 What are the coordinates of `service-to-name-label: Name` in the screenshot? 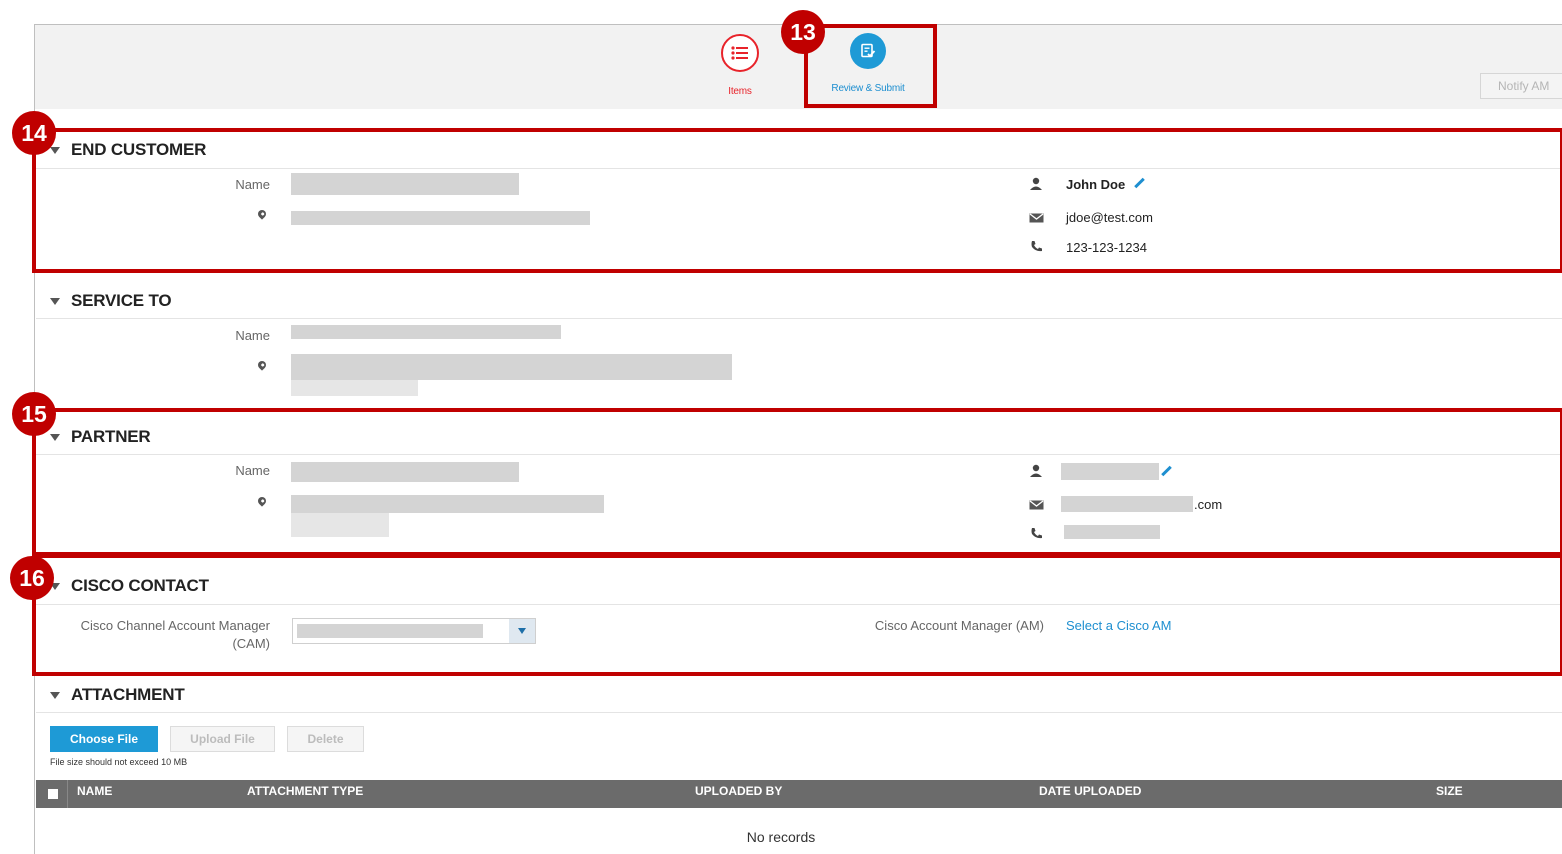 It's located at (252, 335).